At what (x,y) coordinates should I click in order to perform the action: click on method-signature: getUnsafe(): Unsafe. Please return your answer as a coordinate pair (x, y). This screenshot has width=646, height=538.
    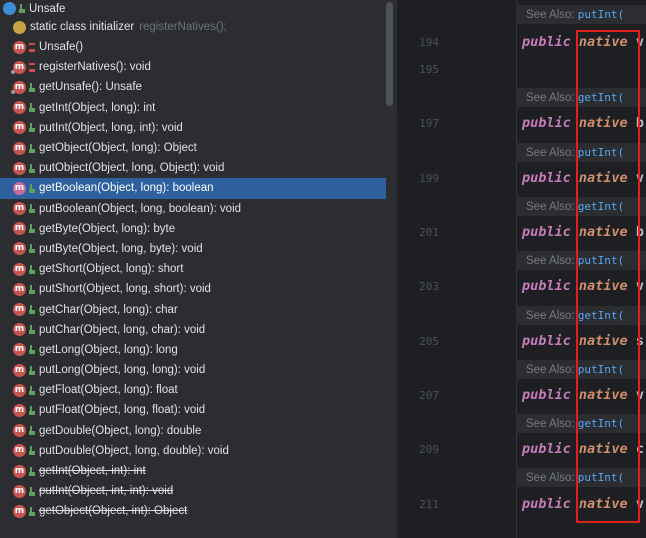
    Looking at the image, I should click on (90, 87).